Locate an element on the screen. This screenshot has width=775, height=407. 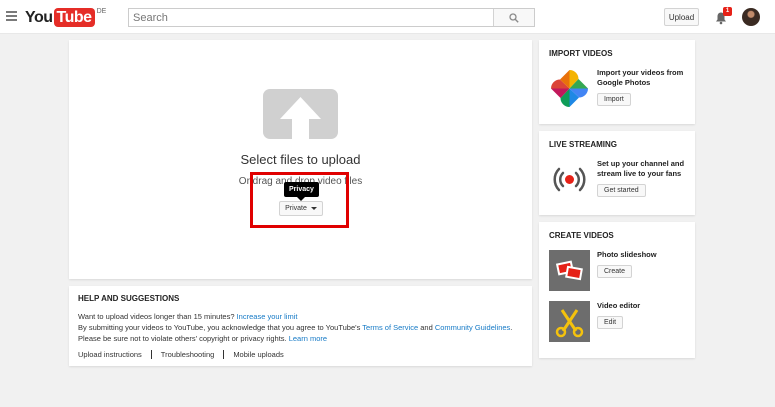
editor-content: Video editor Edit is located at coordinates (618, 321).